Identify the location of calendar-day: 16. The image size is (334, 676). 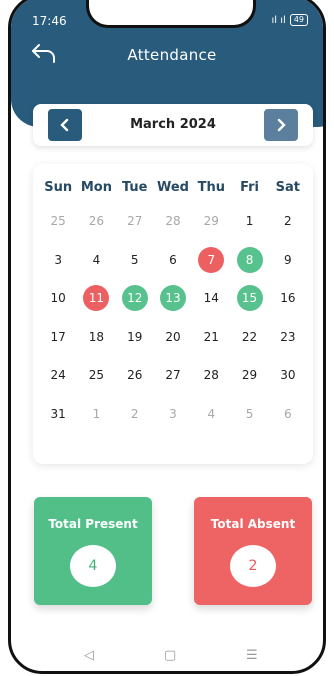
(288, 298).